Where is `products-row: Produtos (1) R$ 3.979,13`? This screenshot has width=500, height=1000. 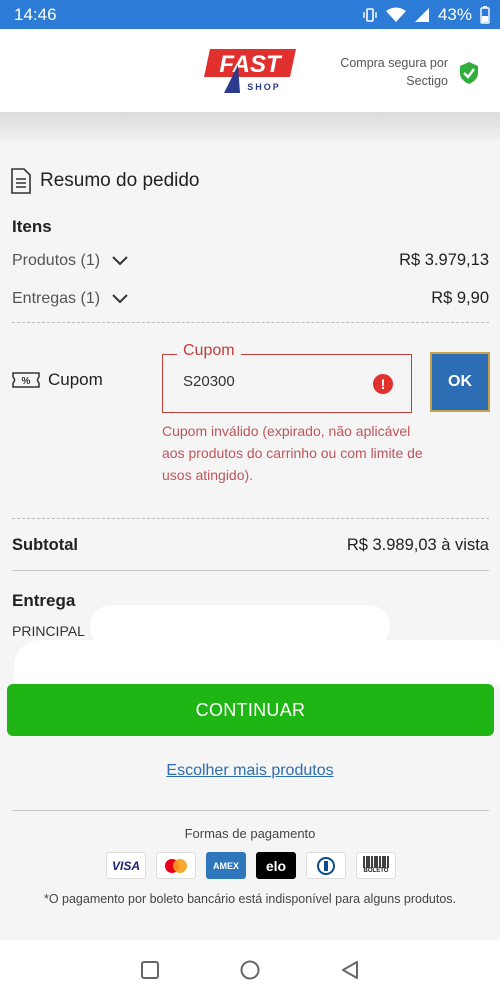 products-row: Produtos (1) R$ 3.979,13 is located at coordinates (250, 260).